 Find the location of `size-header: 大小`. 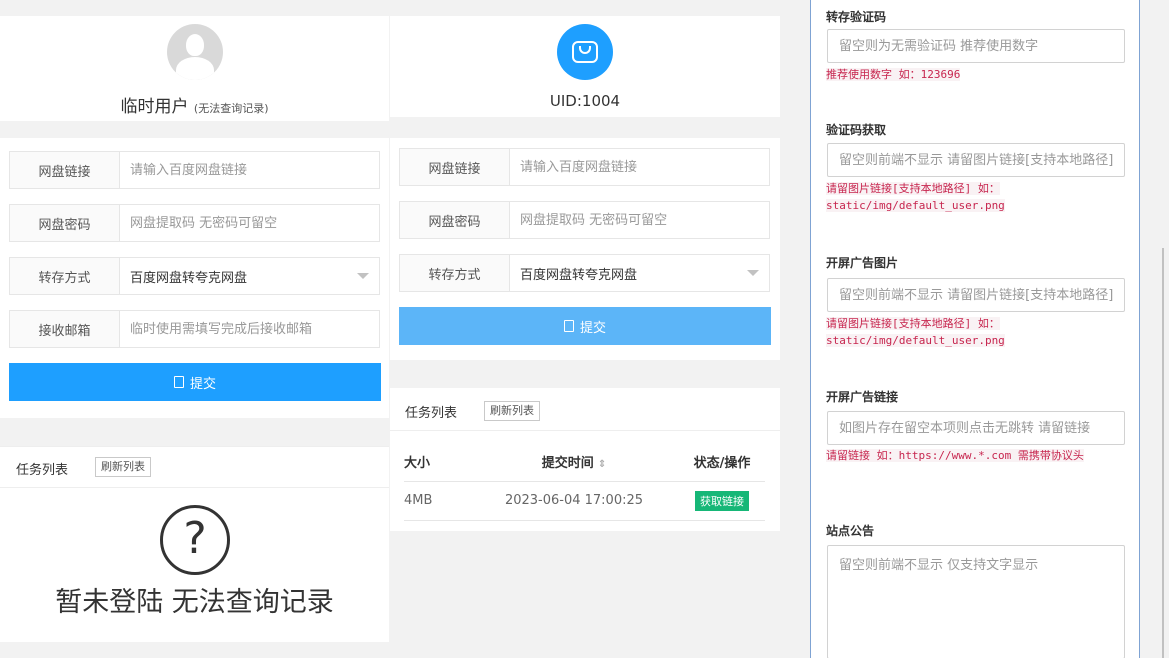

size-header: 大小 is located at coordinates (436, 462).